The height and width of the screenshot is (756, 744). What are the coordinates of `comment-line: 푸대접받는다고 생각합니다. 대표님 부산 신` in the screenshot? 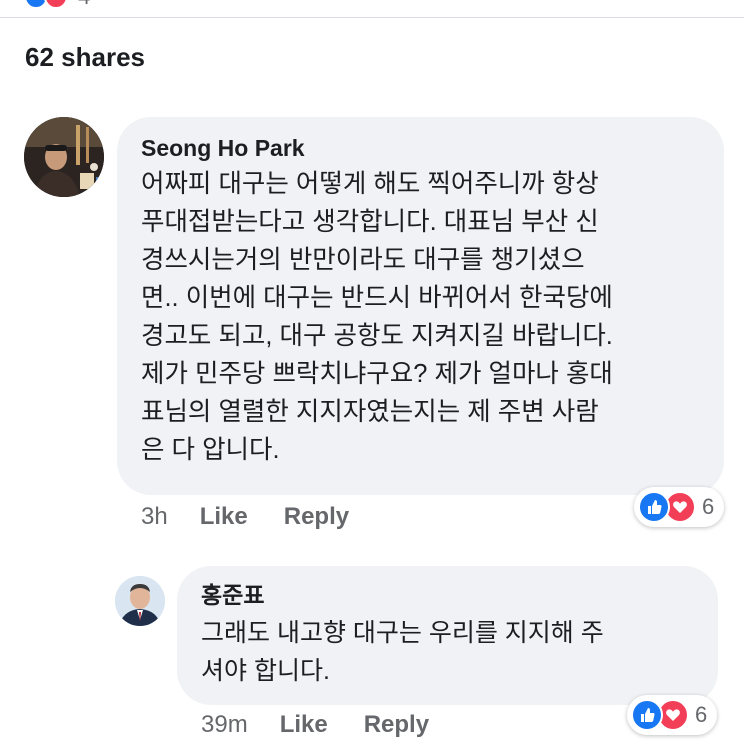 It's located at (370, 222).